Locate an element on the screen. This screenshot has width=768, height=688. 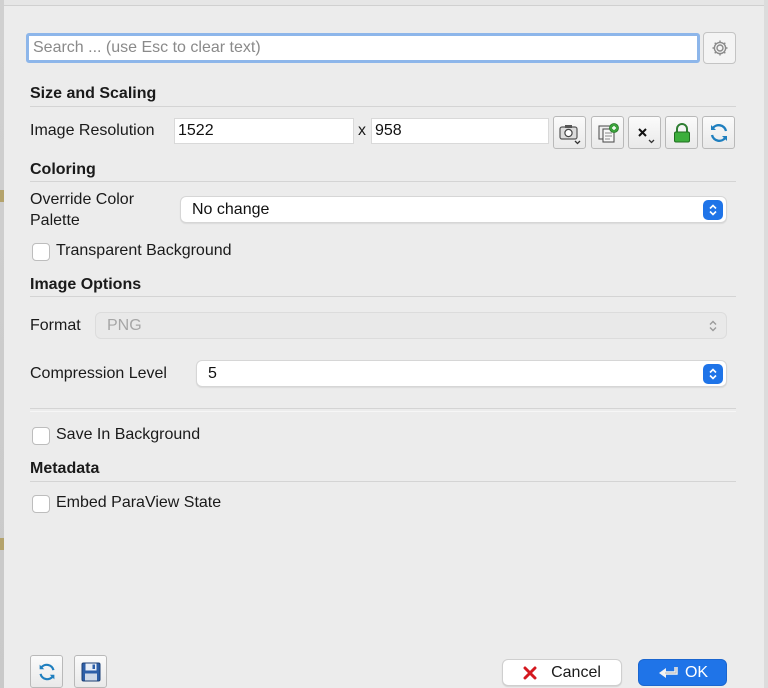
override-palette-label-line1: Override Color is located at coordinates (82, 199).